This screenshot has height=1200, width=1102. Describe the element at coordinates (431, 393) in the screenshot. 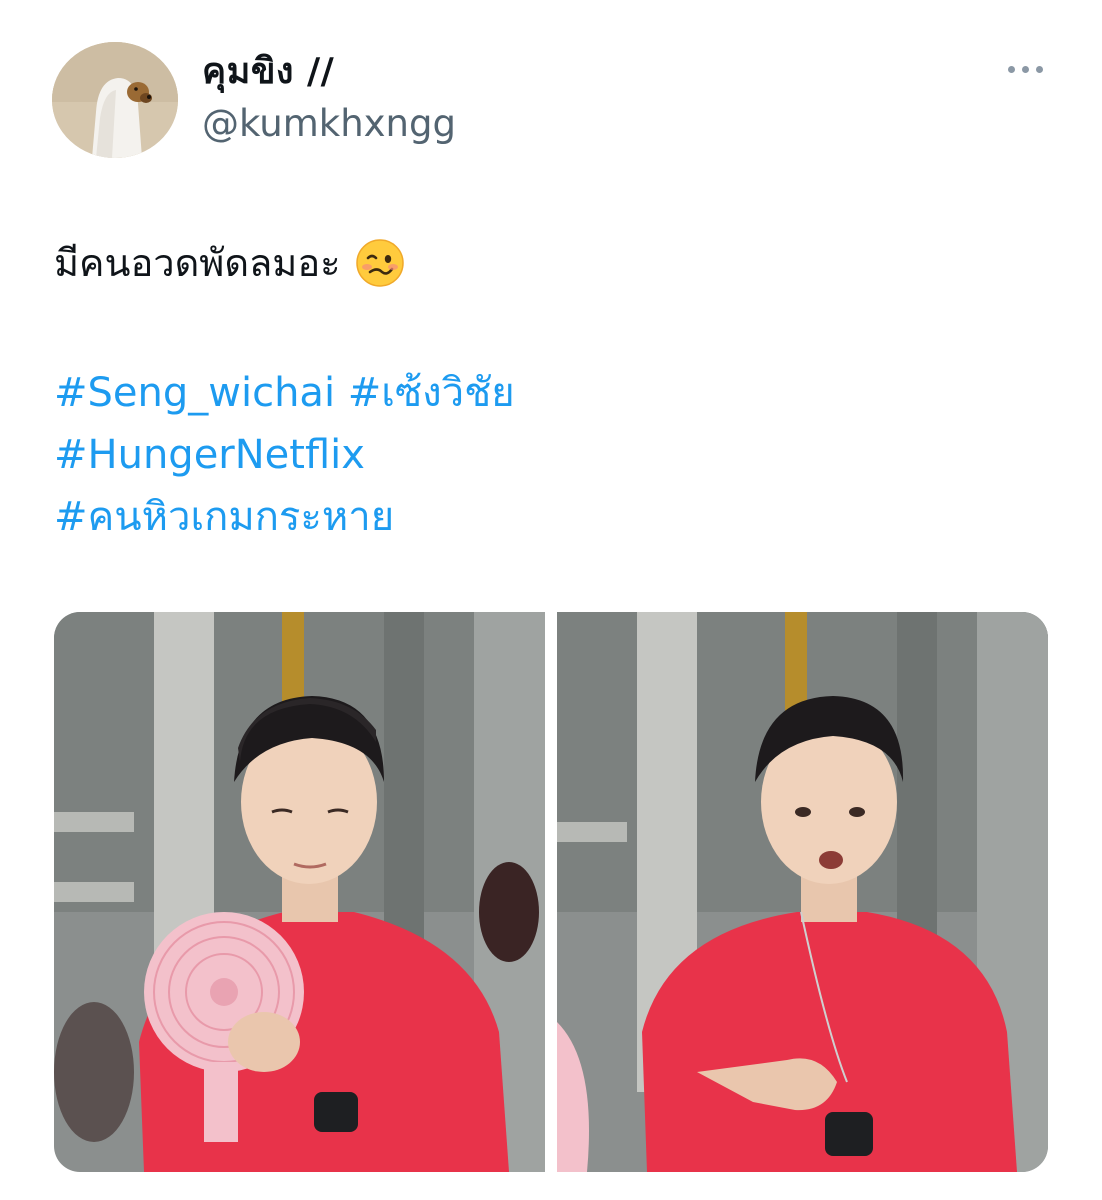

I see `hashtag-link: #เซ้งวิชัย` at that location.